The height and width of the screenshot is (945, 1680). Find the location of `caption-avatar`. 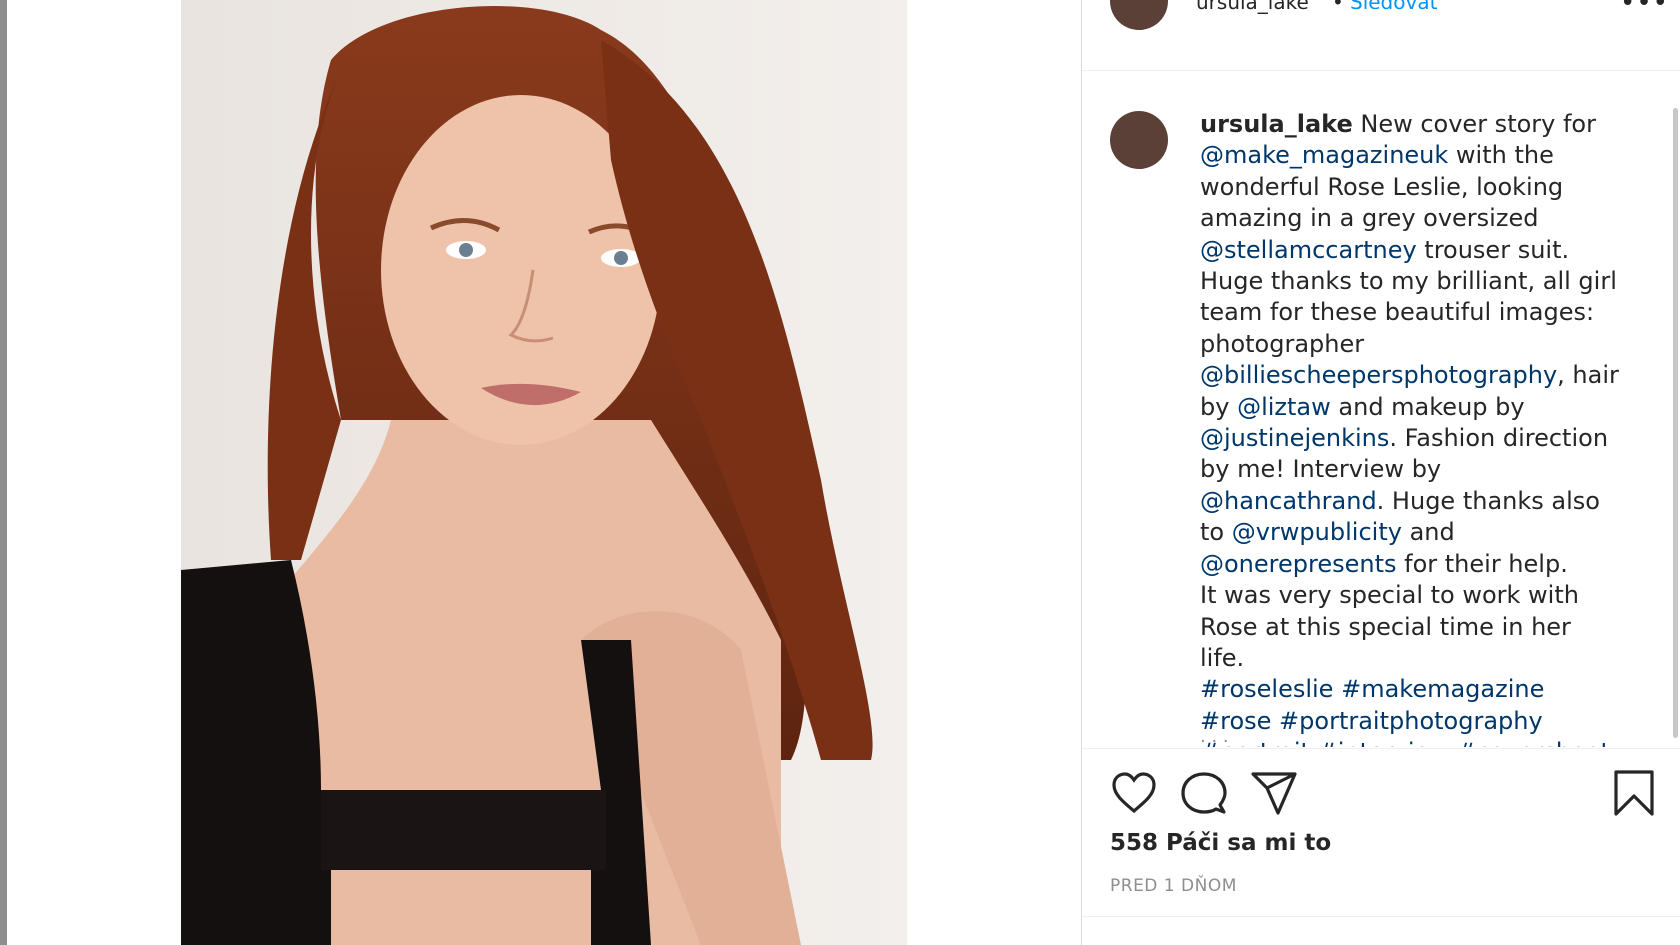

caption-avatar is located at coordinates (1139, 140).